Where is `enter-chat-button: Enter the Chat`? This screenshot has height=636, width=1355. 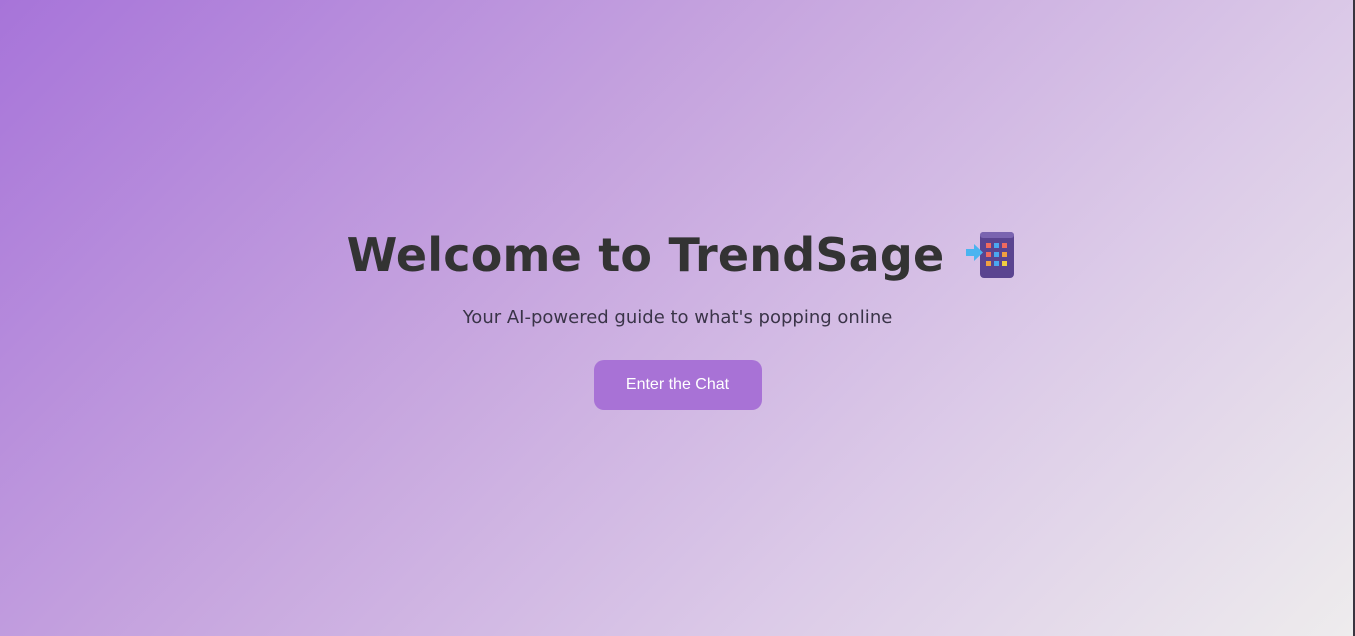
enter-chat-button: Enter the Chat is located at coordinates (677, 384).